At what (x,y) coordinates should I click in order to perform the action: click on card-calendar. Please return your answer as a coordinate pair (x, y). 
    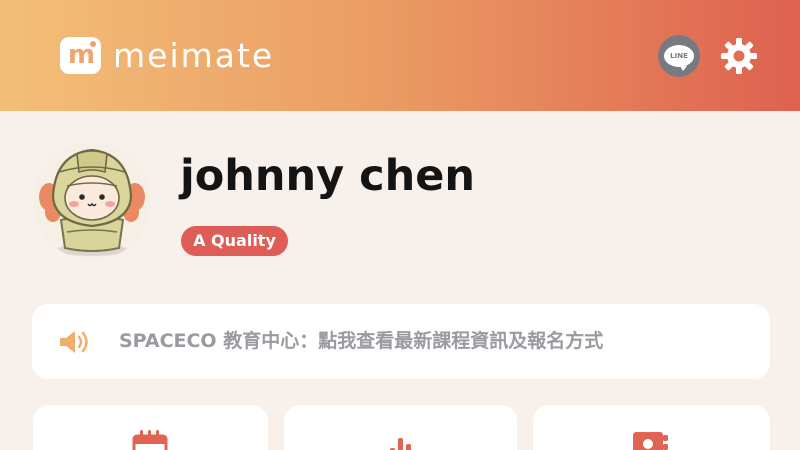
    Looking at the image, I should click on (150, 427).